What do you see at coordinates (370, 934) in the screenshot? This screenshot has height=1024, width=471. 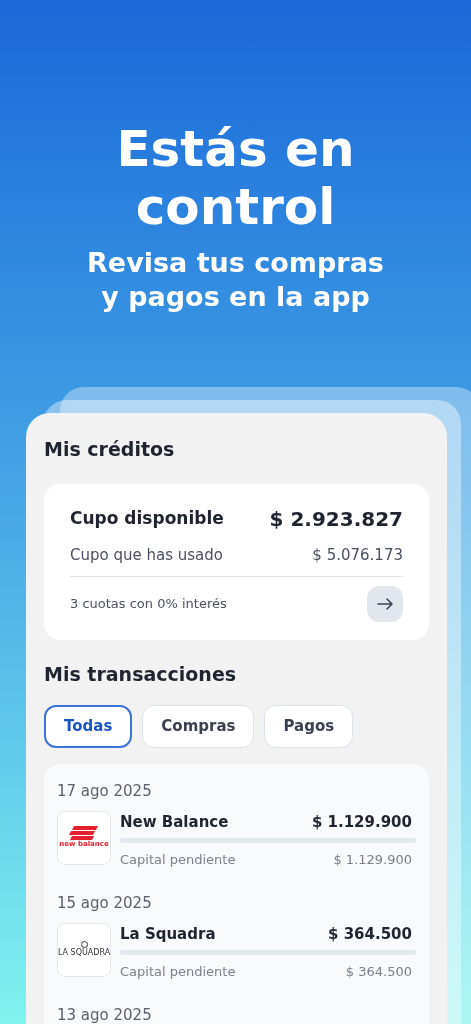 I see `amount: $ 364.500` at bounding box center [370, 934].